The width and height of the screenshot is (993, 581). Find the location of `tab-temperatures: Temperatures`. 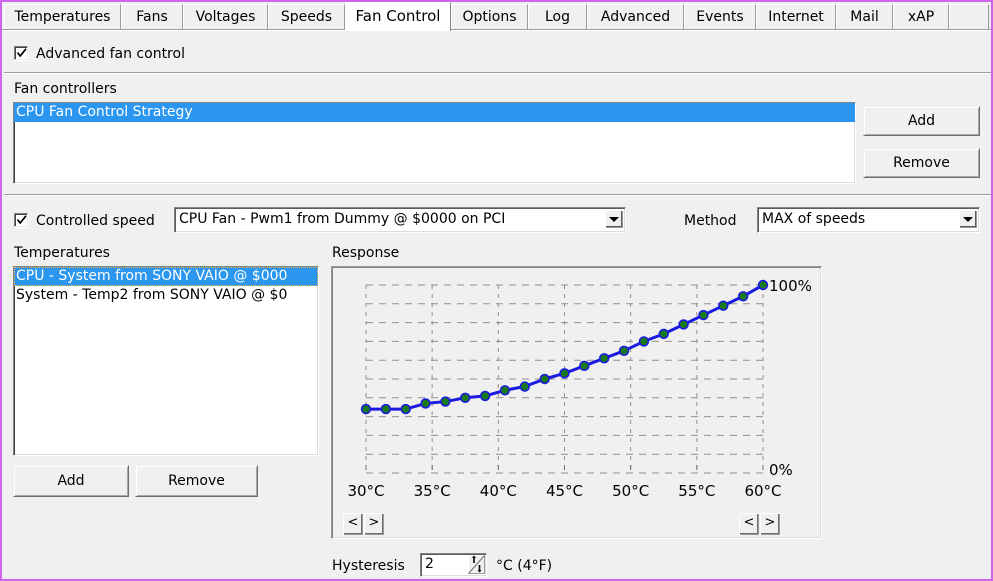

tab-temperatures: Temperatures is located at coordinates (62, 16).